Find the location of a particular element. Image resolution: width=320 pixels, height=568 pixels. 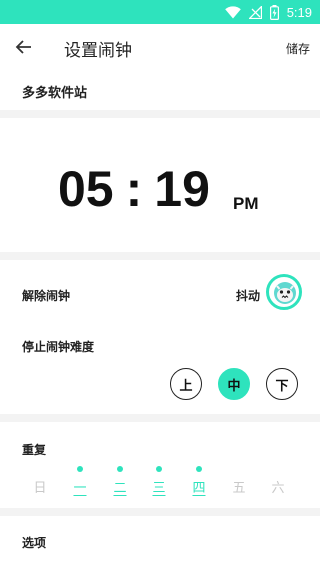

monster-face-icon is located at coordinates (285, 293).